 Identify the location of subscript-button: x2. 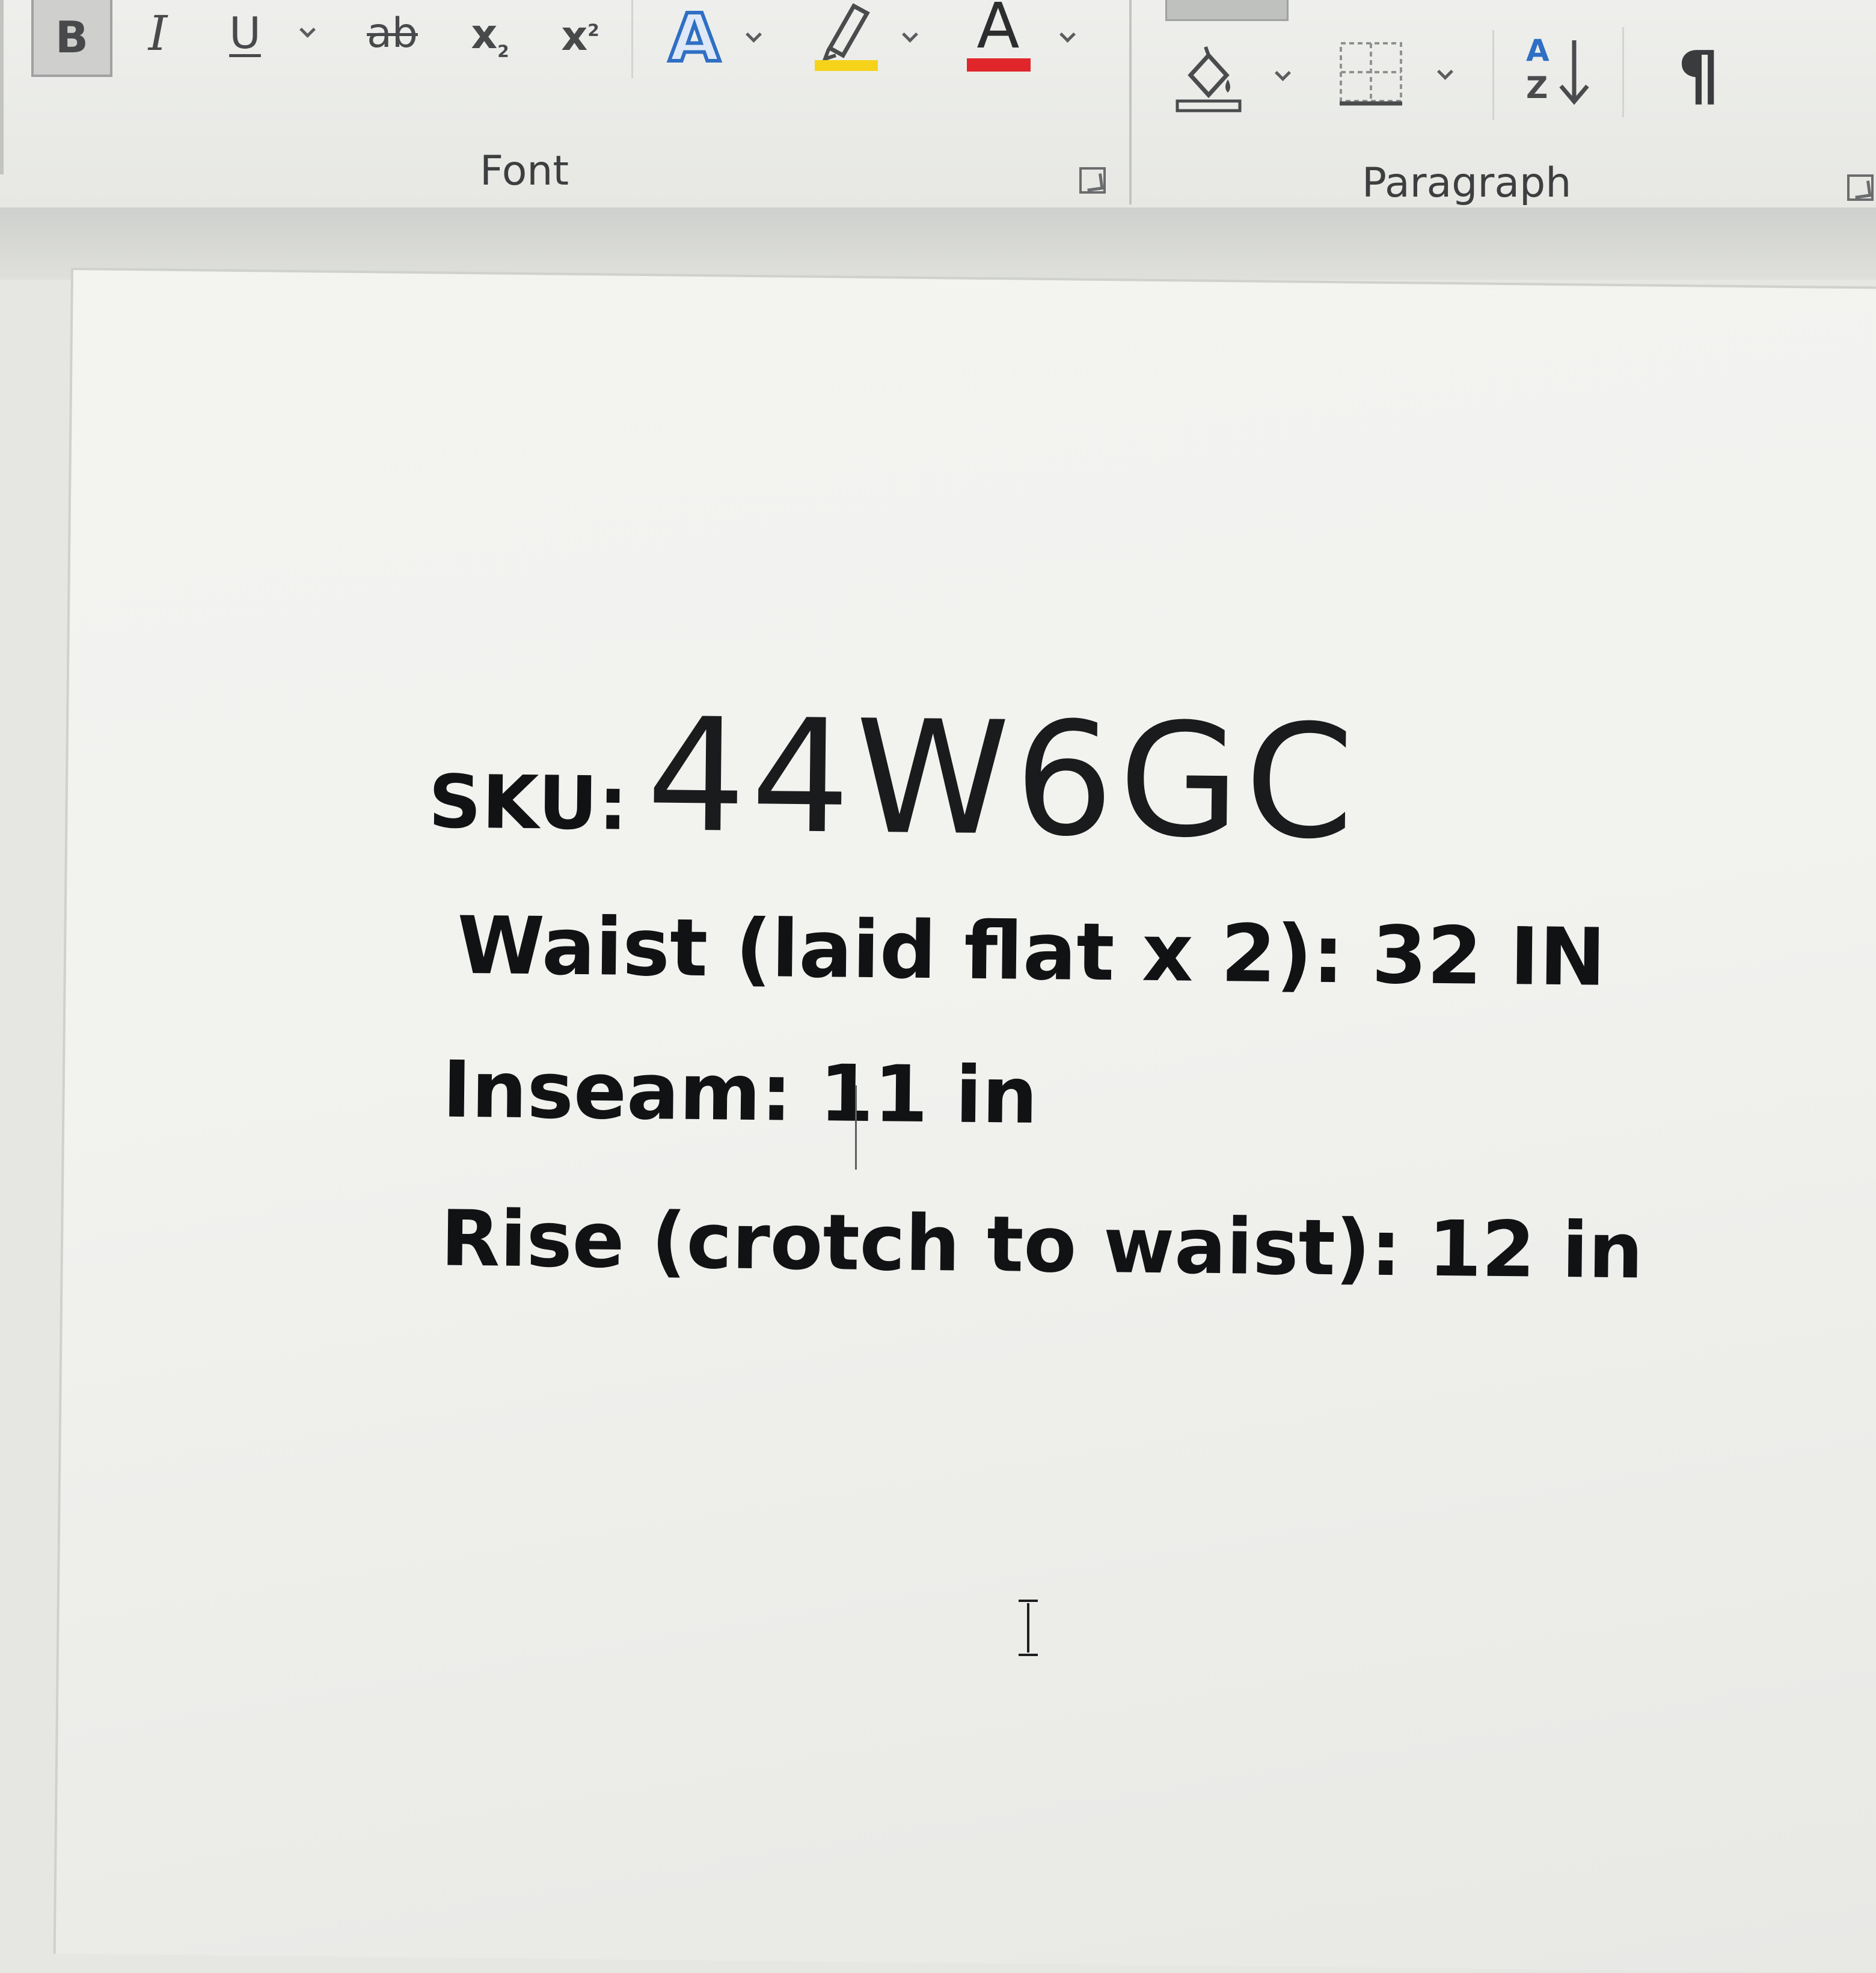
(490, 36).